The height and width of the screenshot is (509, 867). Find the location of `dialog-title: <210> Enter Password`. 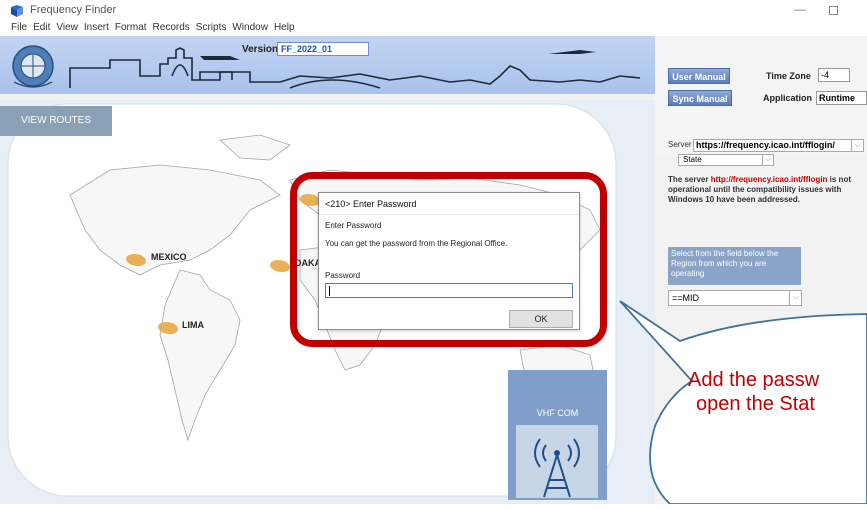

dialog-title: <210> Enter Password is located at coordinates (449, 204).